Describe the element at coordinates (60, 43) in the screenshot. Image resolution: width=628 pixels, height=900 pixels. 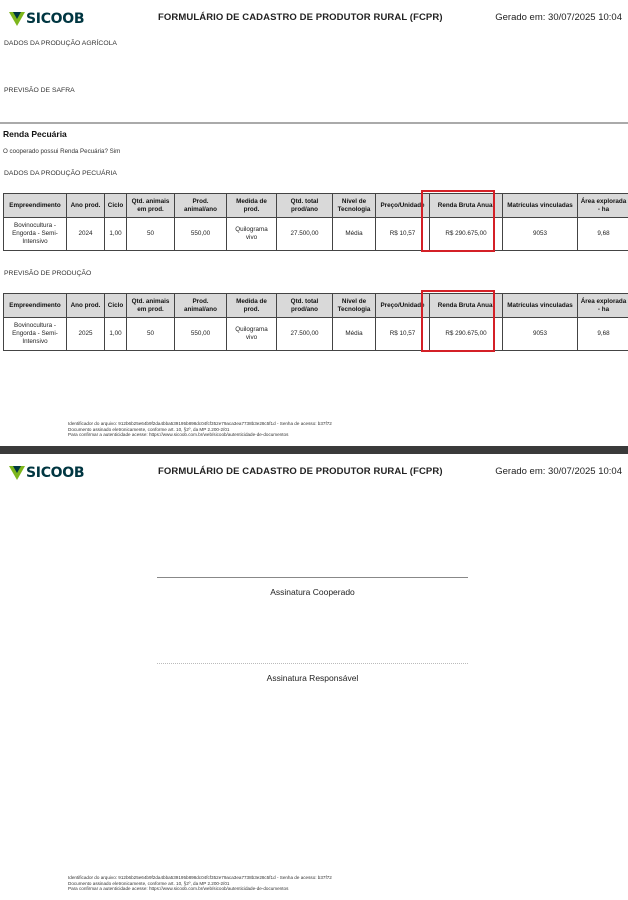
I see `agri-section-label: DADOS DA PRODUÇÃO AGRÍCOLA` at that location.